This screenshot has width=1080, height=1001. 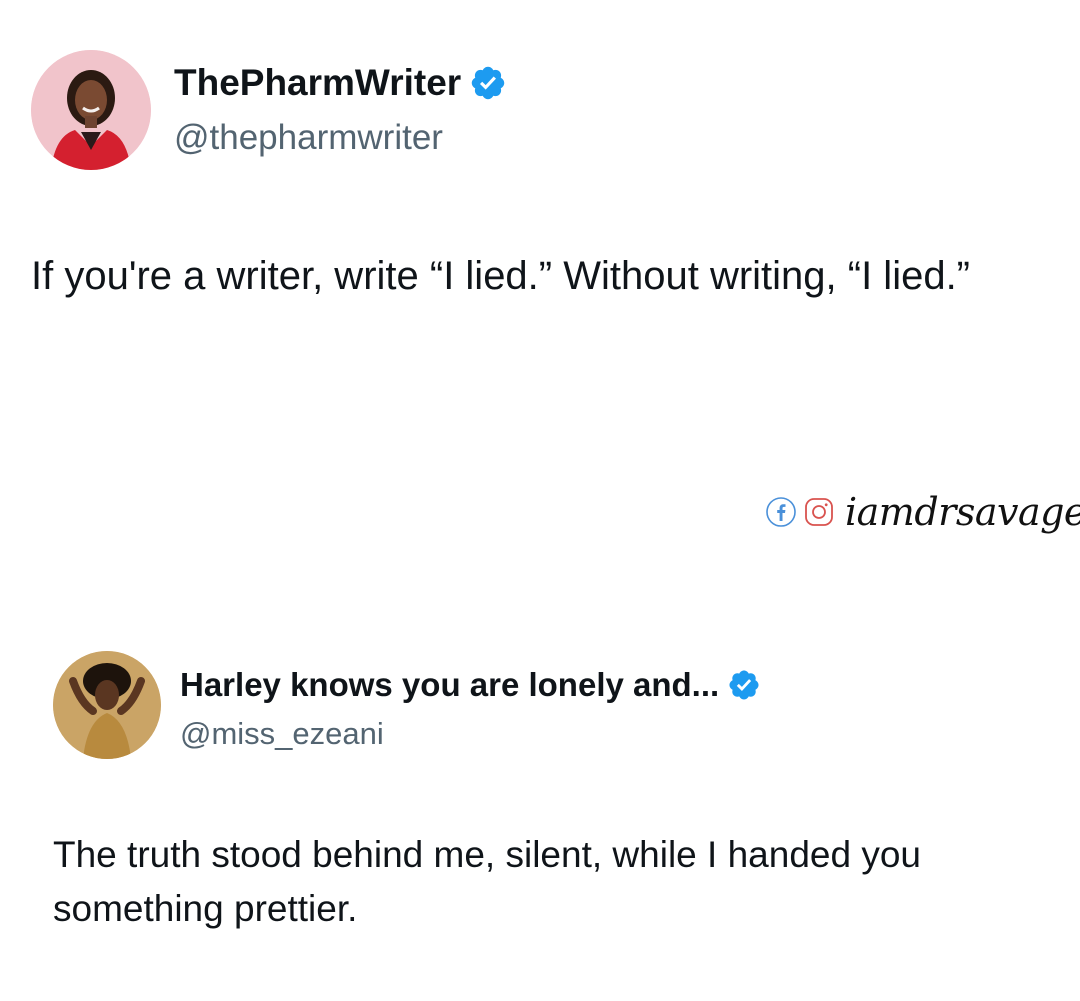 I want to click on instagram-icon, so click(x=819, y=512).